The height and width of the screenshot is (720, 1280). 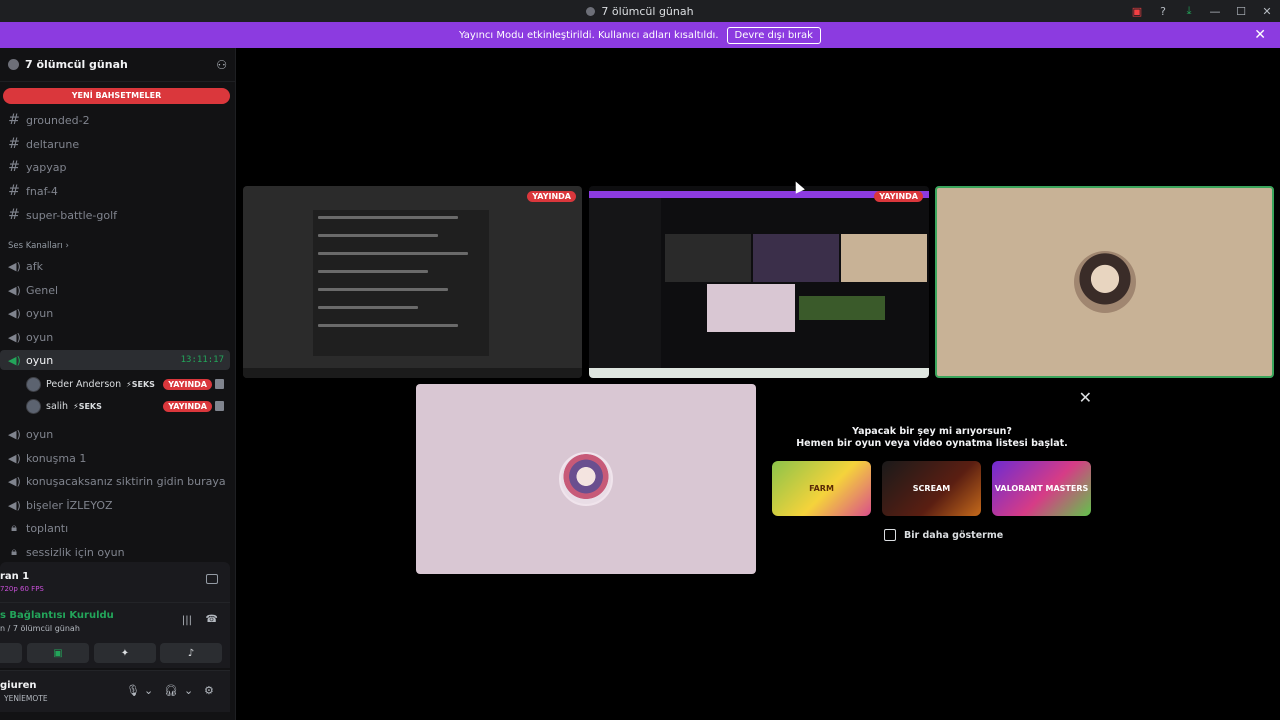 What do you see at coordinates (759, 373) in the screenshot?
I see `taskbar` at bounding box center [759, 373].